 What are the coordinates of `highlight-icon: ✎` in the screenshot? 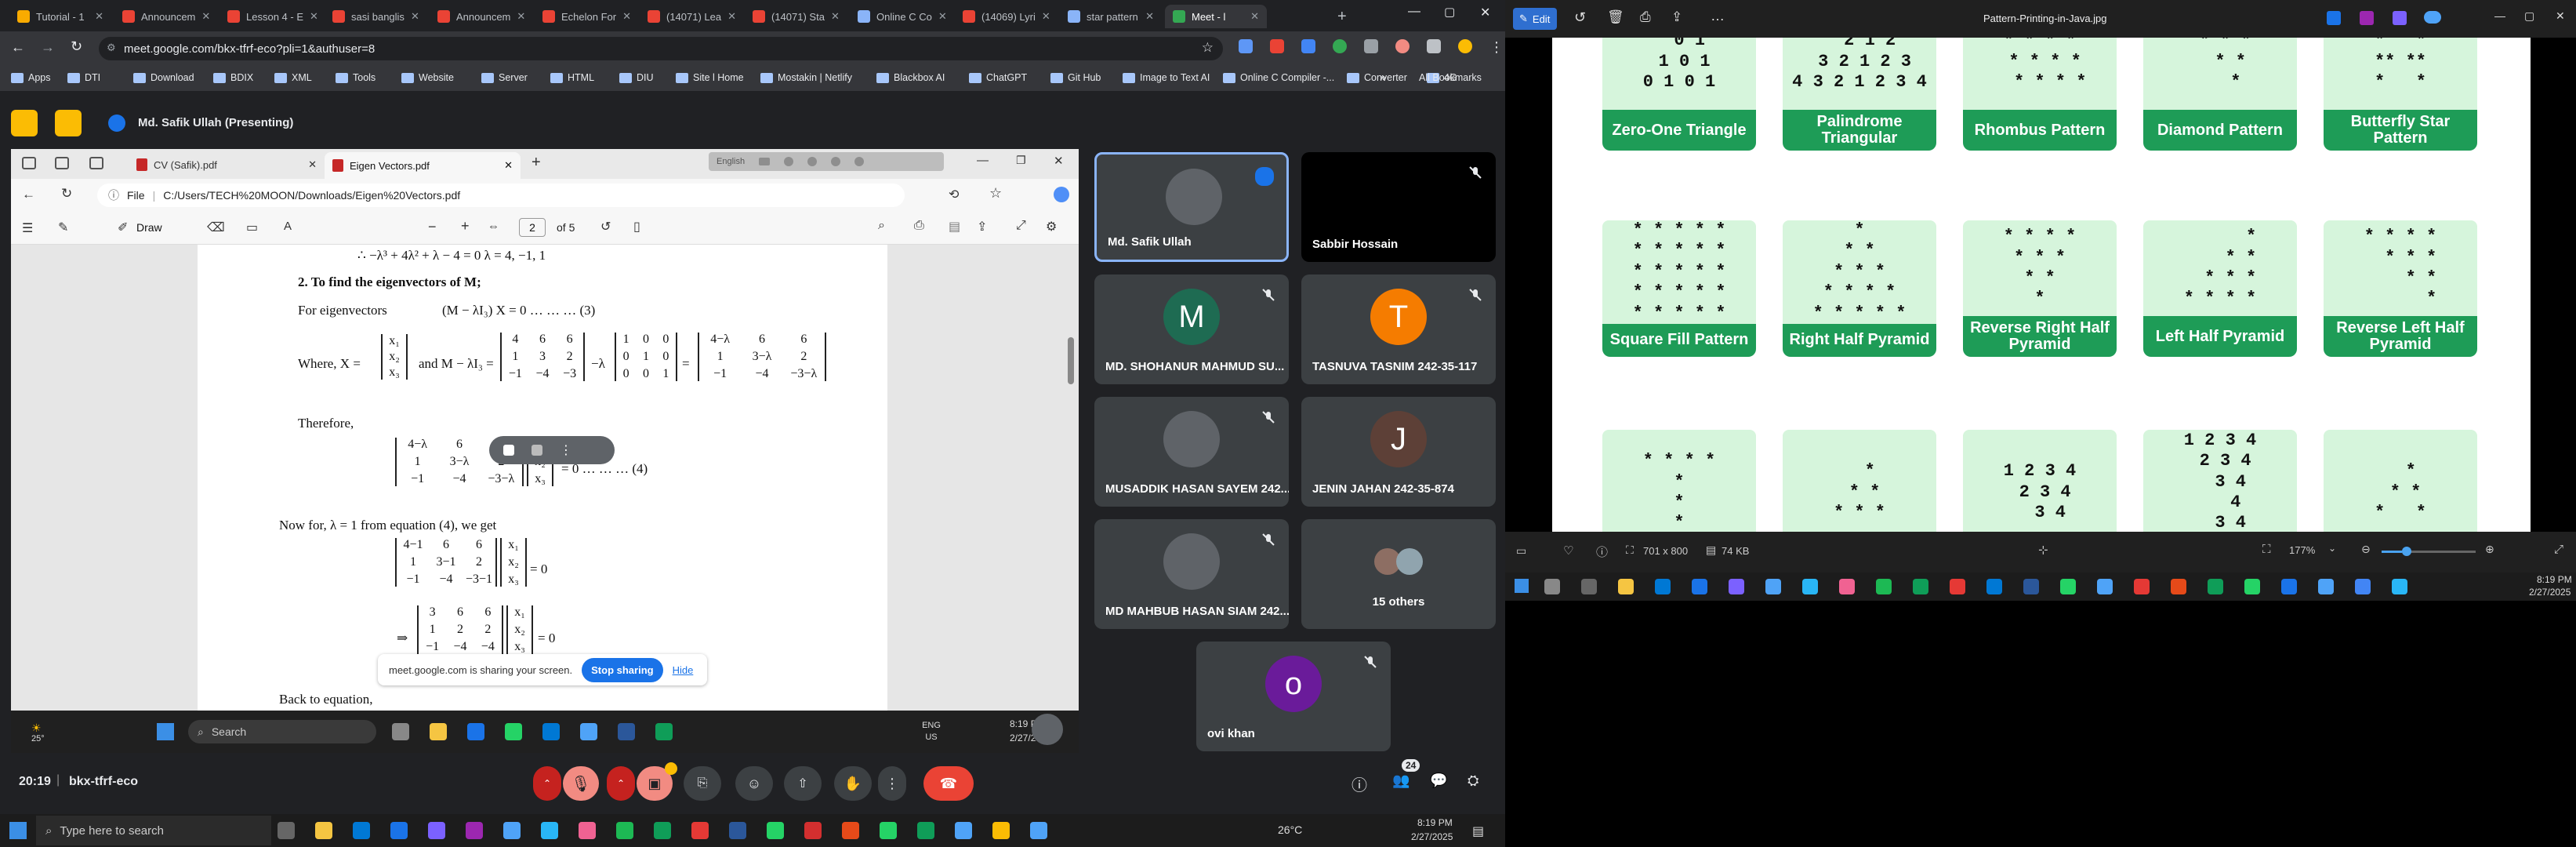 It's located at (63, 227).